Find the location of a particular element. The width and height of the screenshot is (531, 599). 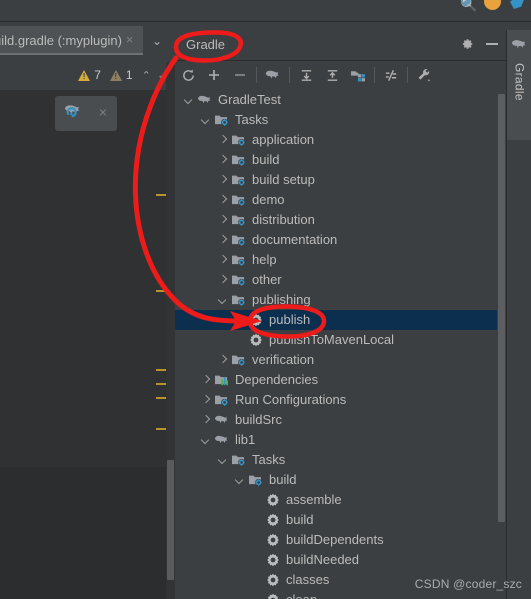

tree-row-other: other is located at coordinates (336, 280).